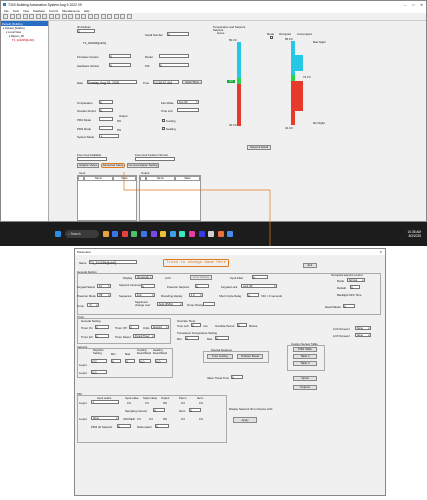 The width and height of the screenshot is (427, 500). I want to click on loop2-input-value: None, so click(95, 418).